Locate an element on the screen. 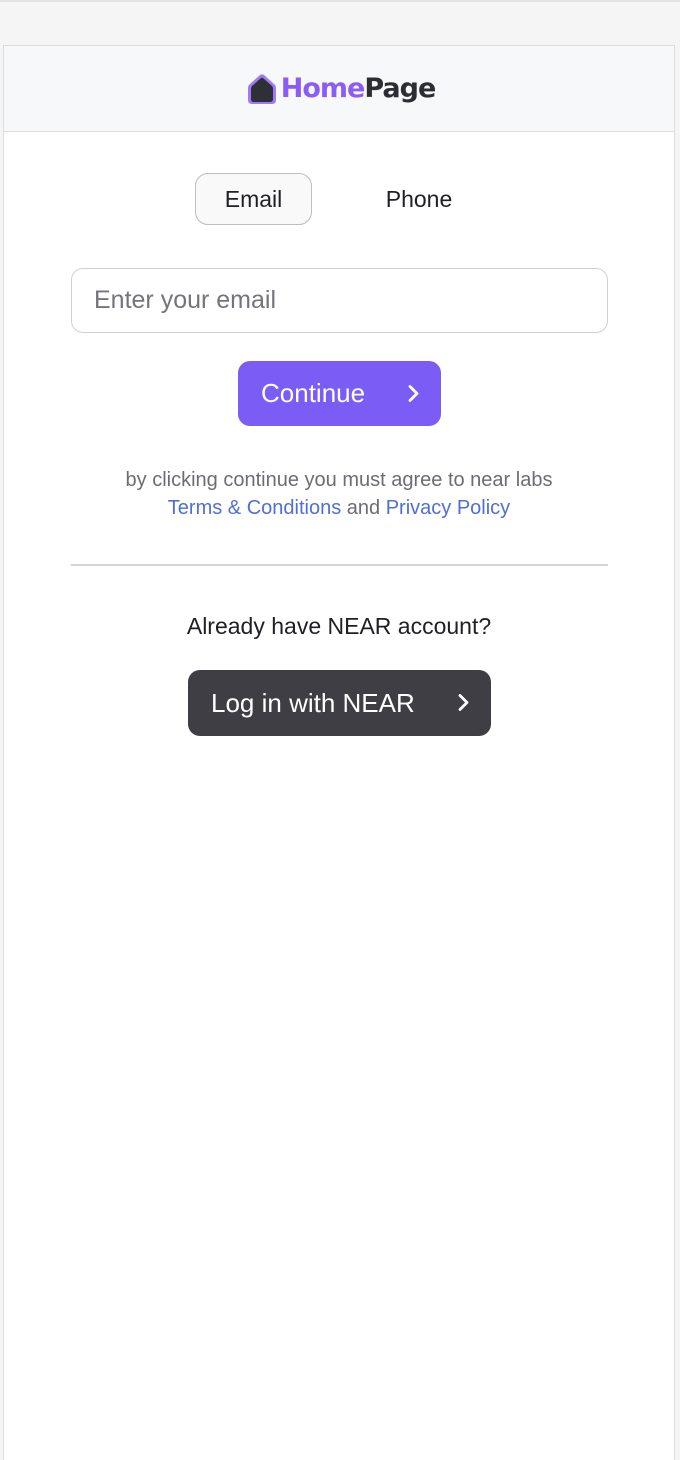  login-with-near-button: Log in with NEAR is located at coordinates (339, 703).